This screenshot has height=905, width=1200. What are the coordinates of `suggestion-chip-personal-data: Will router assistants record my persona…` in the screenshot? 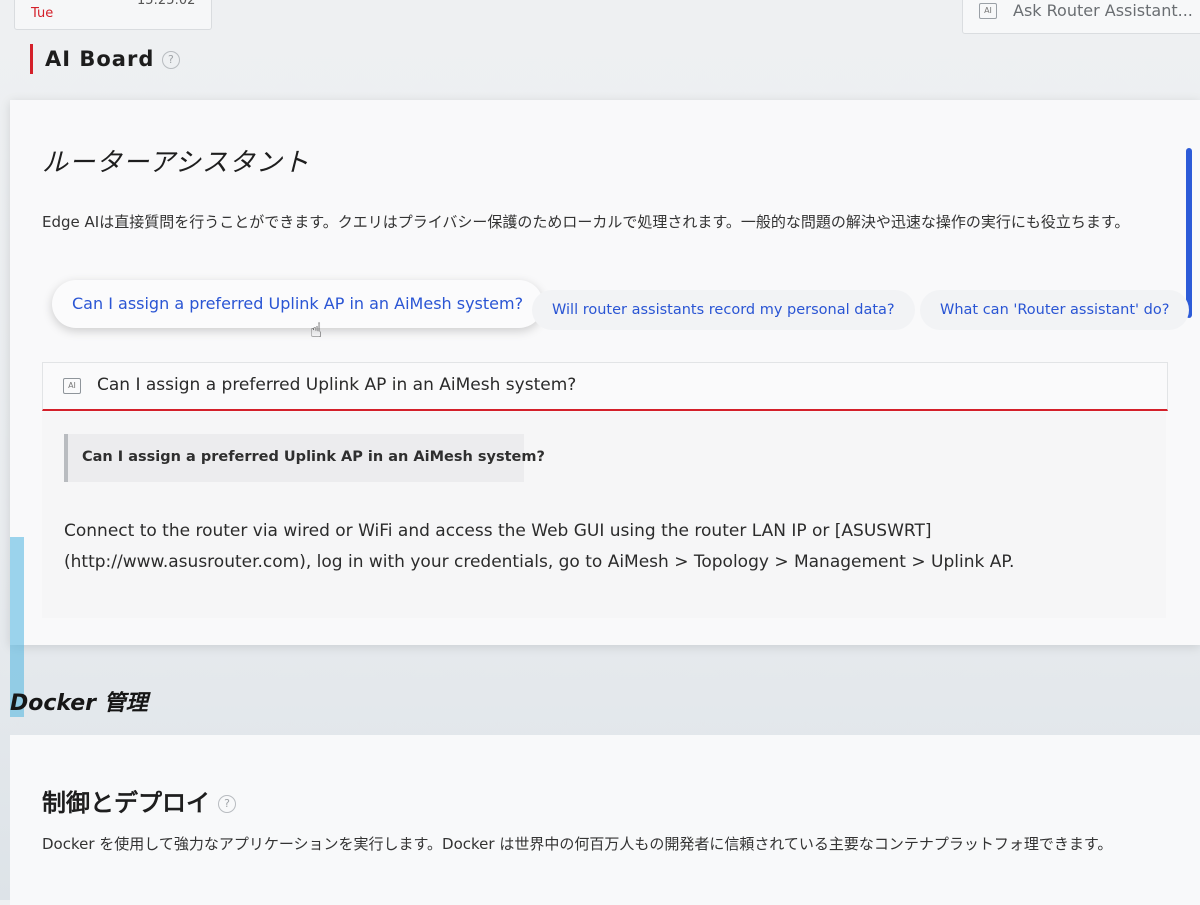 It's located at (723, 310).